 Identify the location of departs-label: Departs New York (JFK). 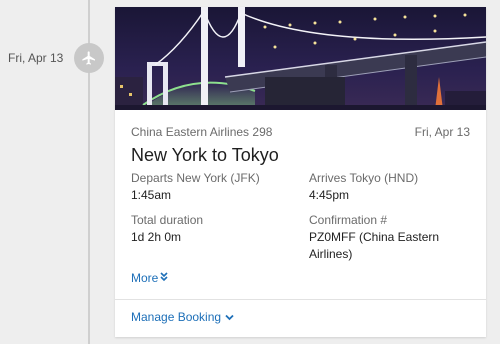
(195, 178).